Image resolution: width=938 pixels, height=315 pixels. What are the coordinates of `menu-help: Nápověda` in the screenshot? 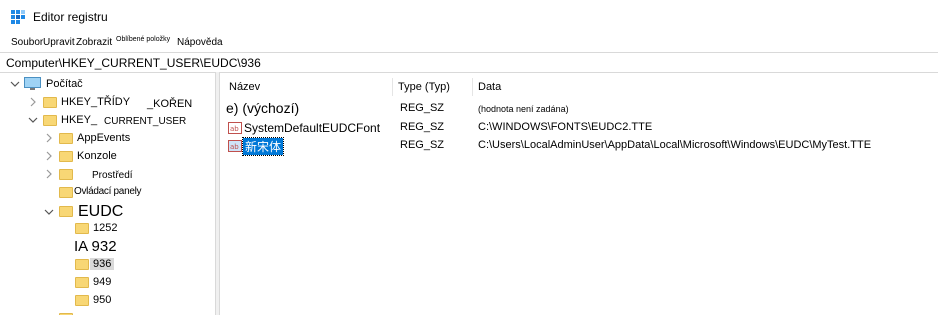 It's located at (200, 42).